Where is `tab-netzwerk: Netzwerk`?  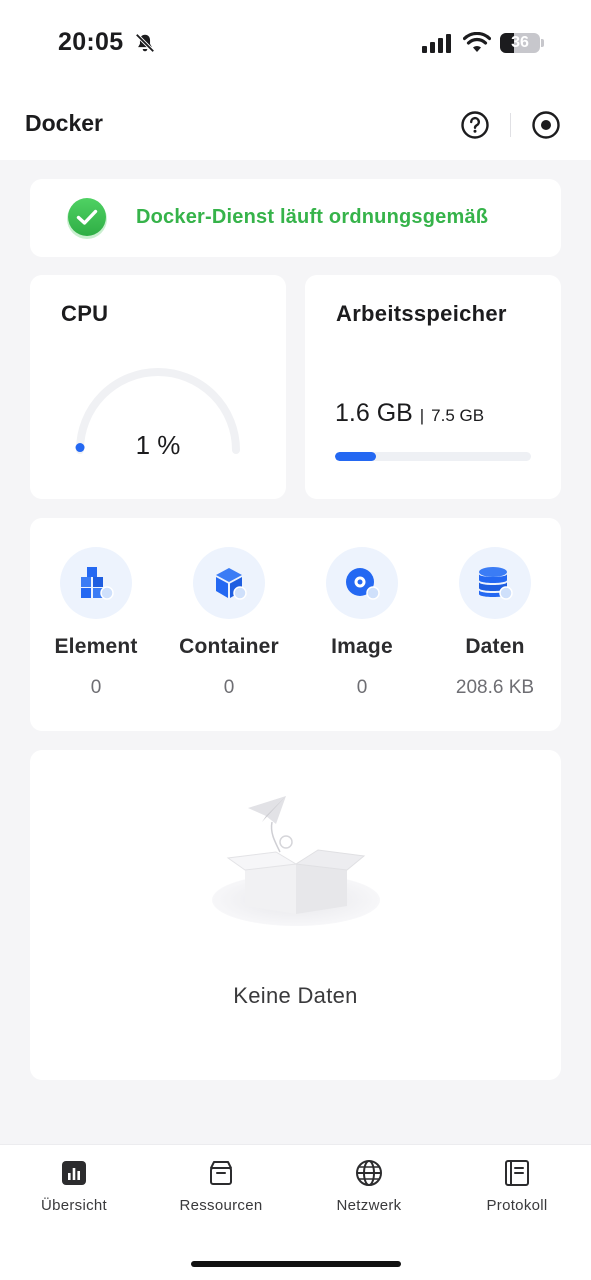 tab-netzwerk: Netzwerk is located at coordinates (369, 1186).